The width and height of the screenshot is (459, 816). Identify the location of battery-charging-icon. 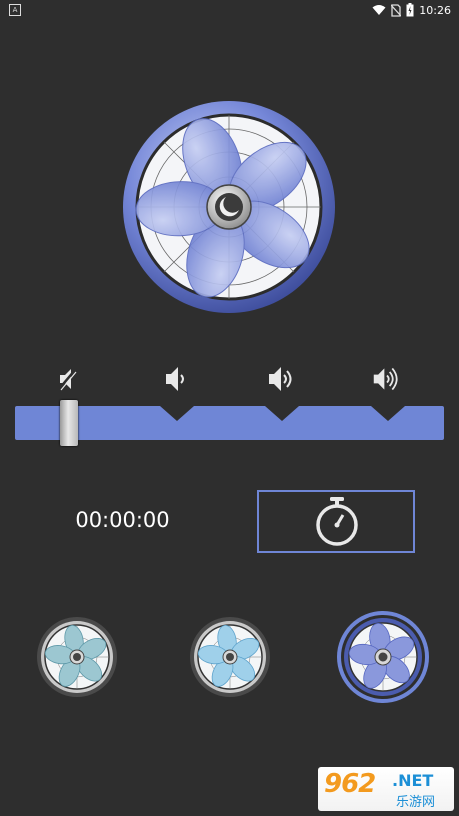
(410, 10).